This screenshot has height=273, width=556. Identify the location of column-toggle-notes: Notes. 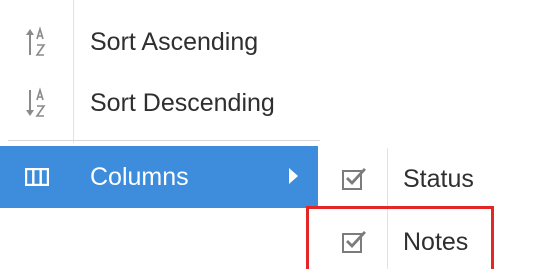
(438, 242).